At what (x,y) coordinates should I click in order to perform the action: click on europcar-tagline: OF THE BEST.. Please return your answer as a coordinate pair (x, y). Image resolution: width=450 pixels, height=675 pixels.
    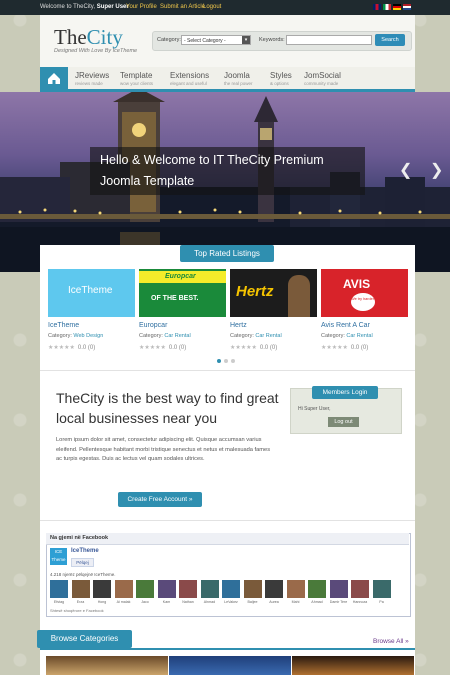
    Looking at the image, I should click on (175, 298).